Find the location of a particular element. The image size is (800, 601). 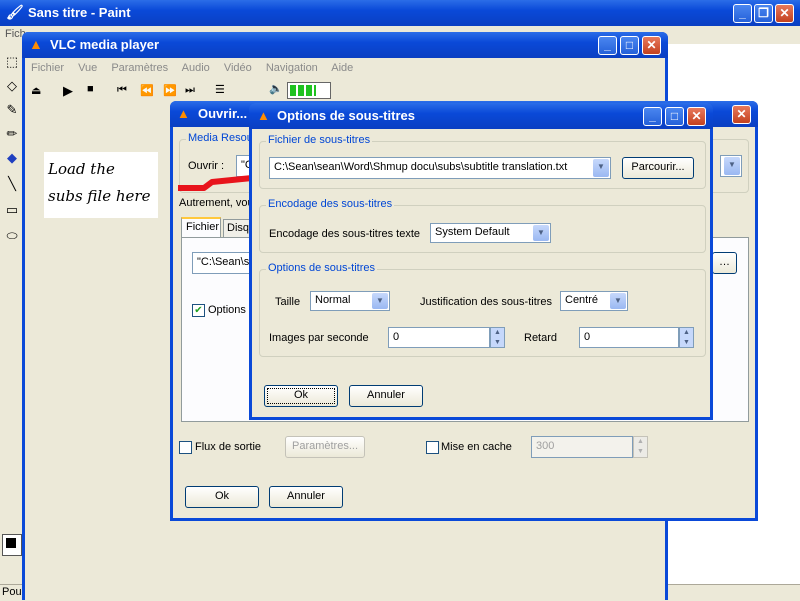

subtitle-dialog-titlebar: ▲ Options de sous-titres _ □ ✕ is located at coordinates (481, 116).